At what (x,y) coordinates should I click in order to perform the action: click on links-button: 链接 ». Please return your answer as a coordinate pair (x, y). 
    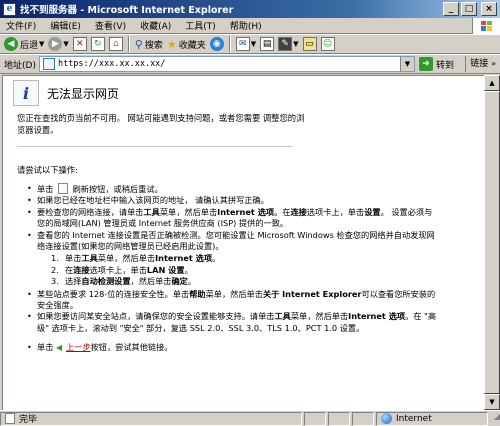
    Looking at the image, I should click on (482, 64).